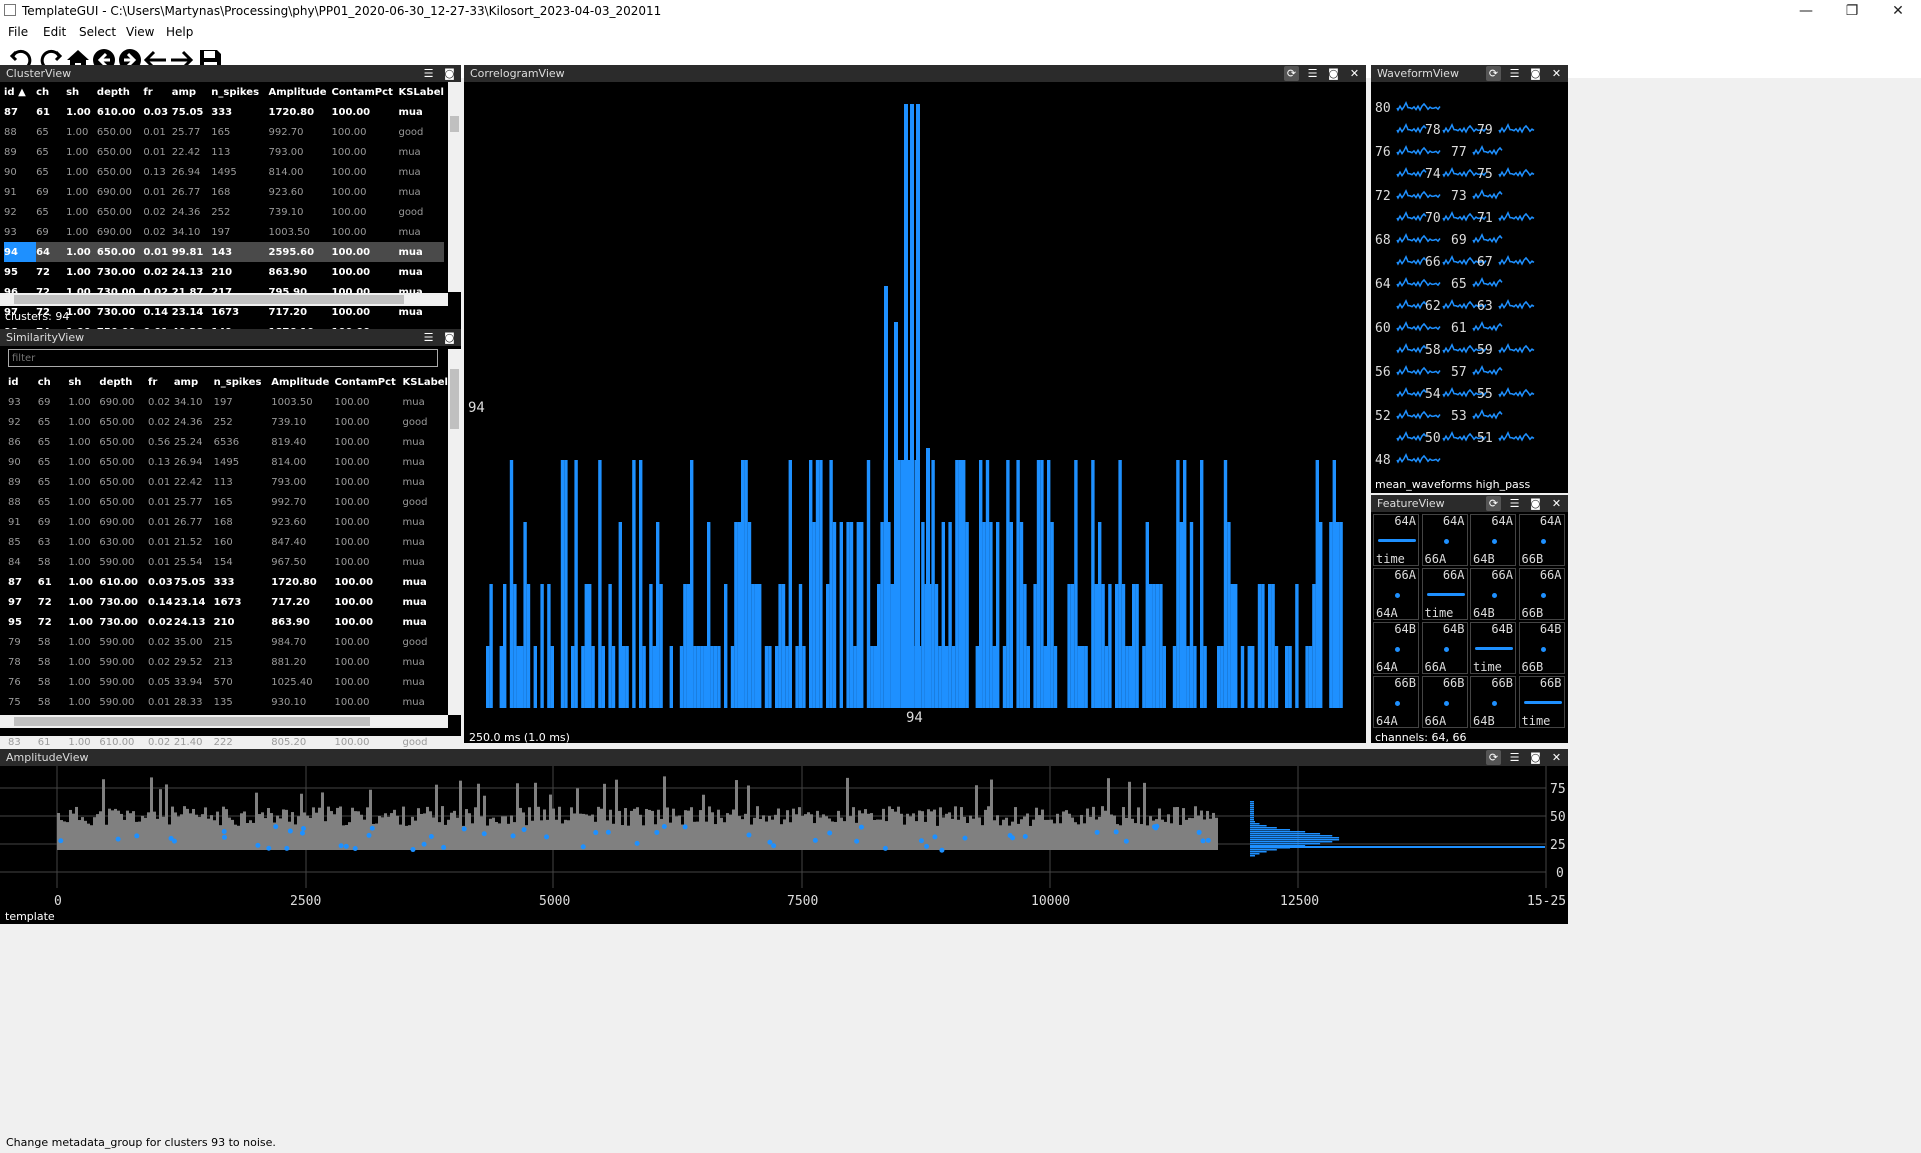 This screenshot has width=1921, height=1153. Describe the element at coordinates (1493, 702) in the screenshot. I see `feature-subplot: 66B 64B` at that location.